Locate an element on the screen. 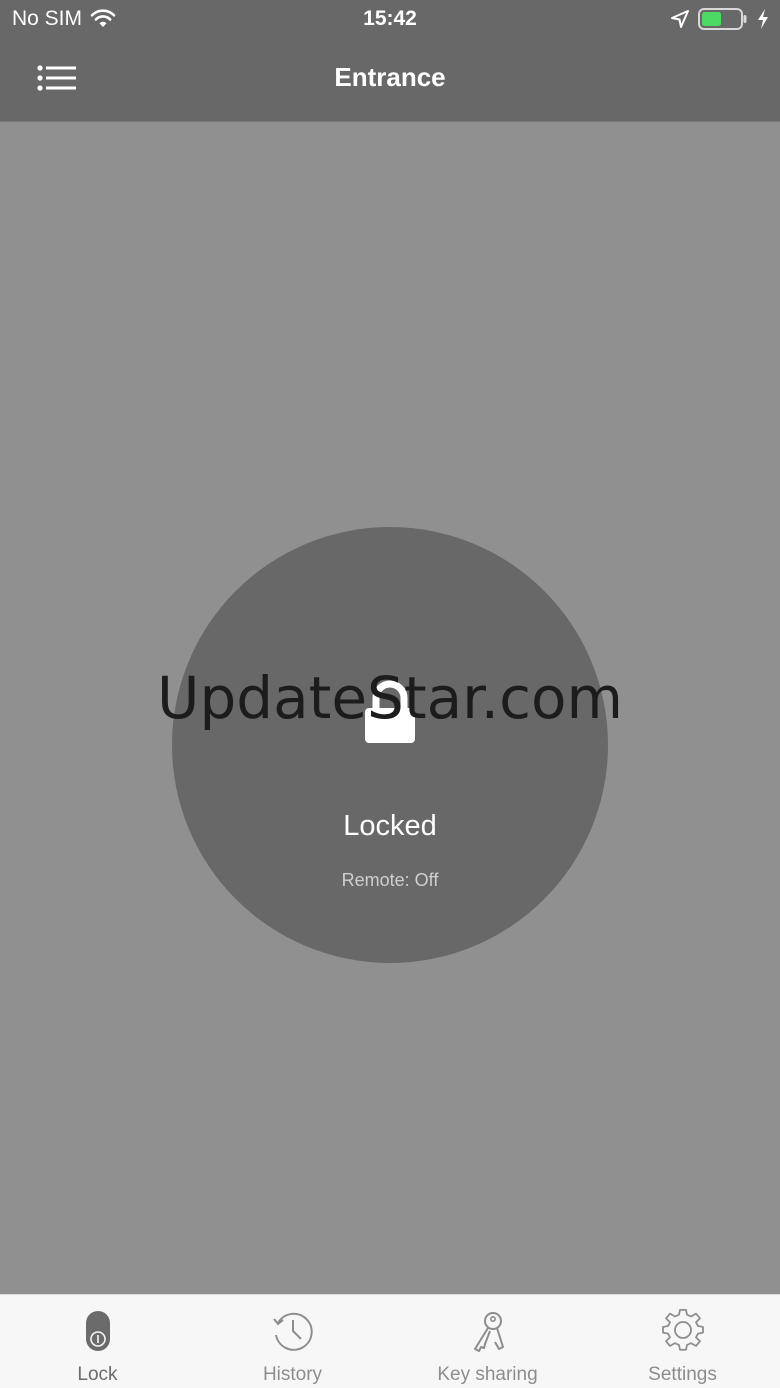 The height and width of the screenshot is (1388, 780). lock-tab-icon is located at coordinates (98, 1331).